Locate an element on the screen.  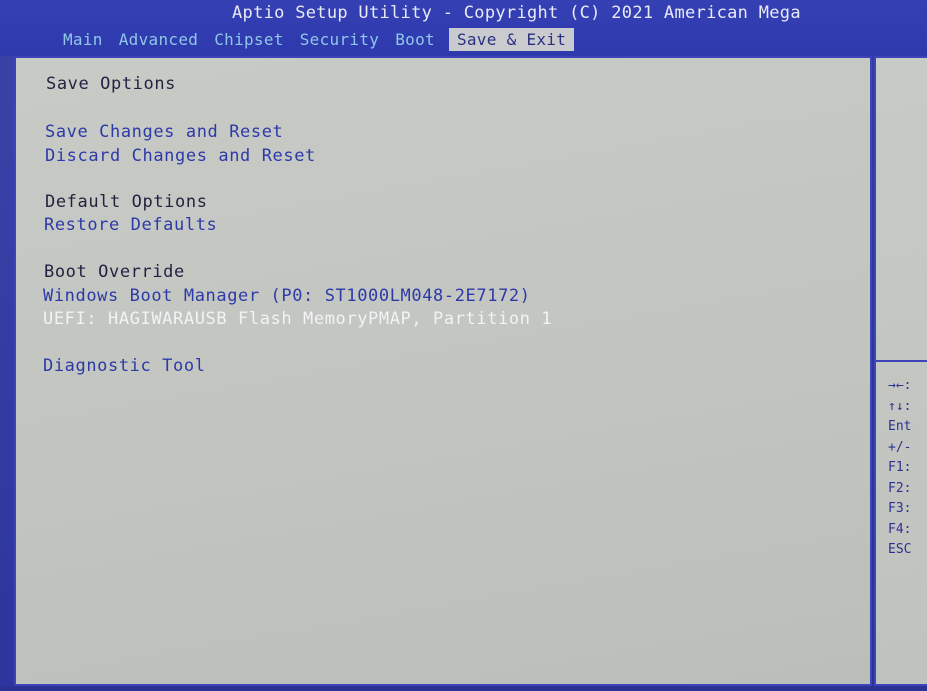
key-help-f1: F1: is located at coordinates (900, 467).